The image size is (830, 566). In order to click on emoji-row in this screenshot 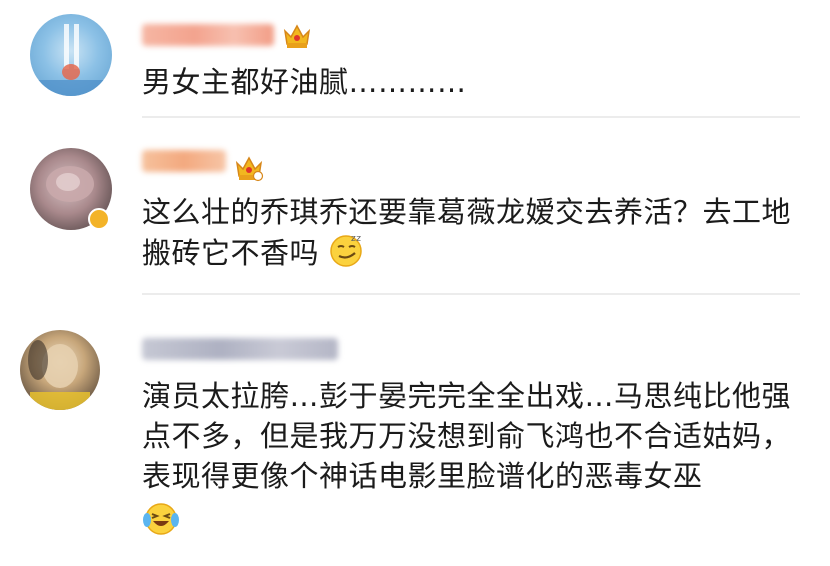, I will do `click(471, 524)`.